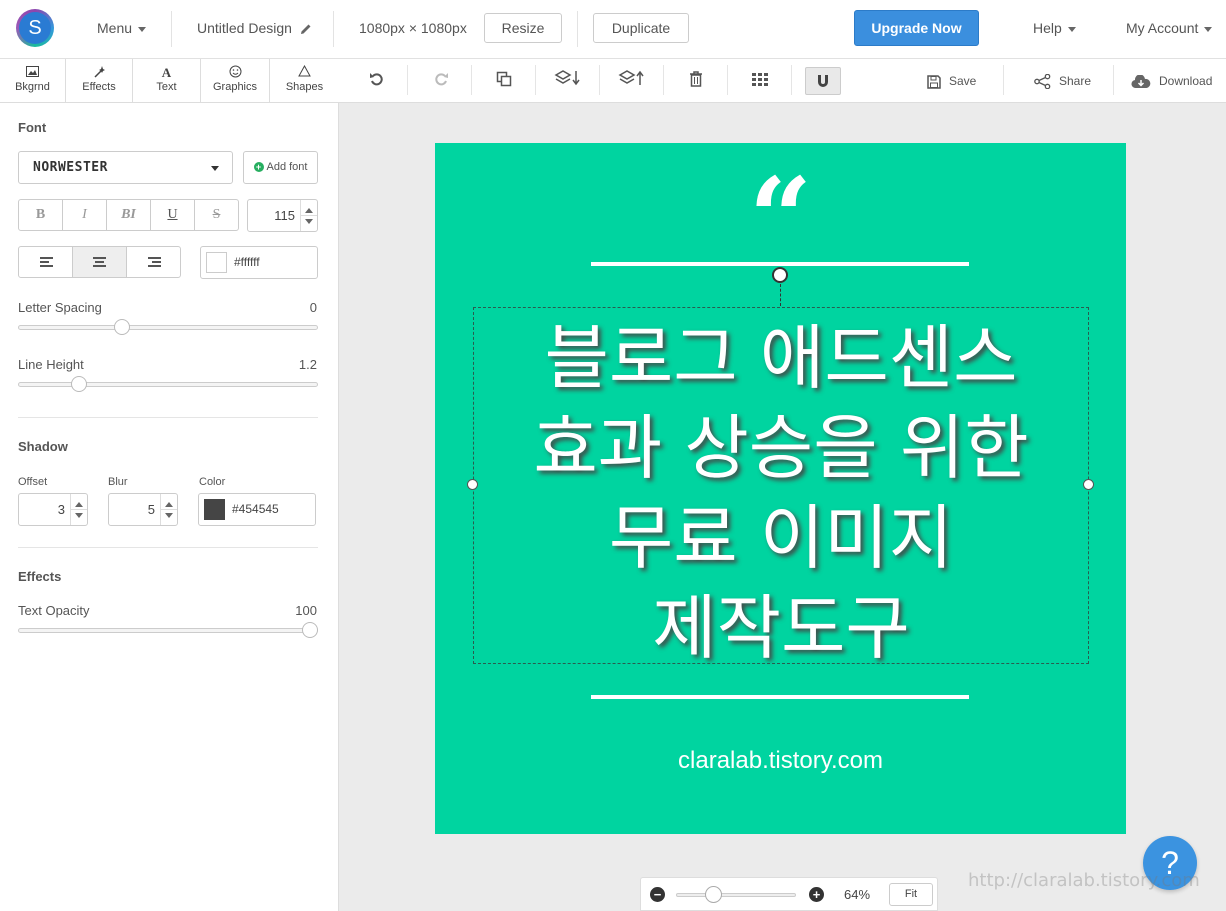  Describe the element at coordinates (43, 446) in the screenshot. I see `shadow-section-title: Shadow` at that location.